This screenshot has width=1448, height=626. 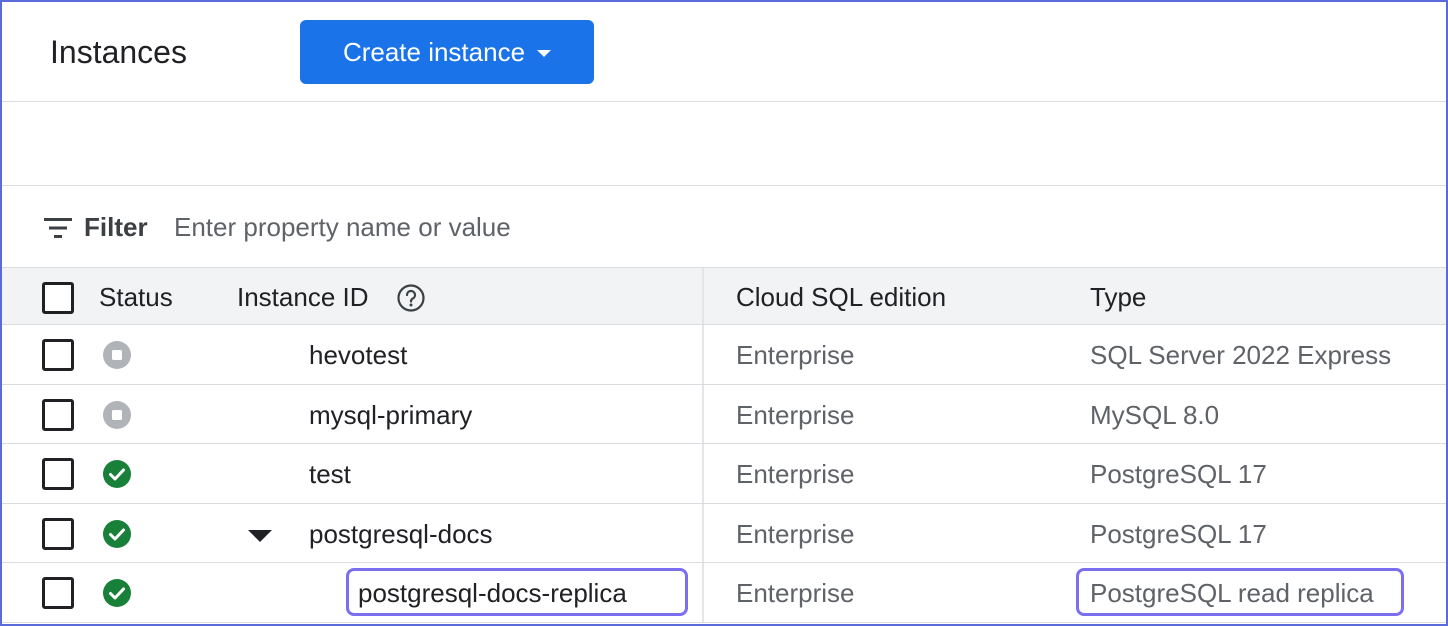 I want to click on expand-caret-icon, so click(x=260, y=535).